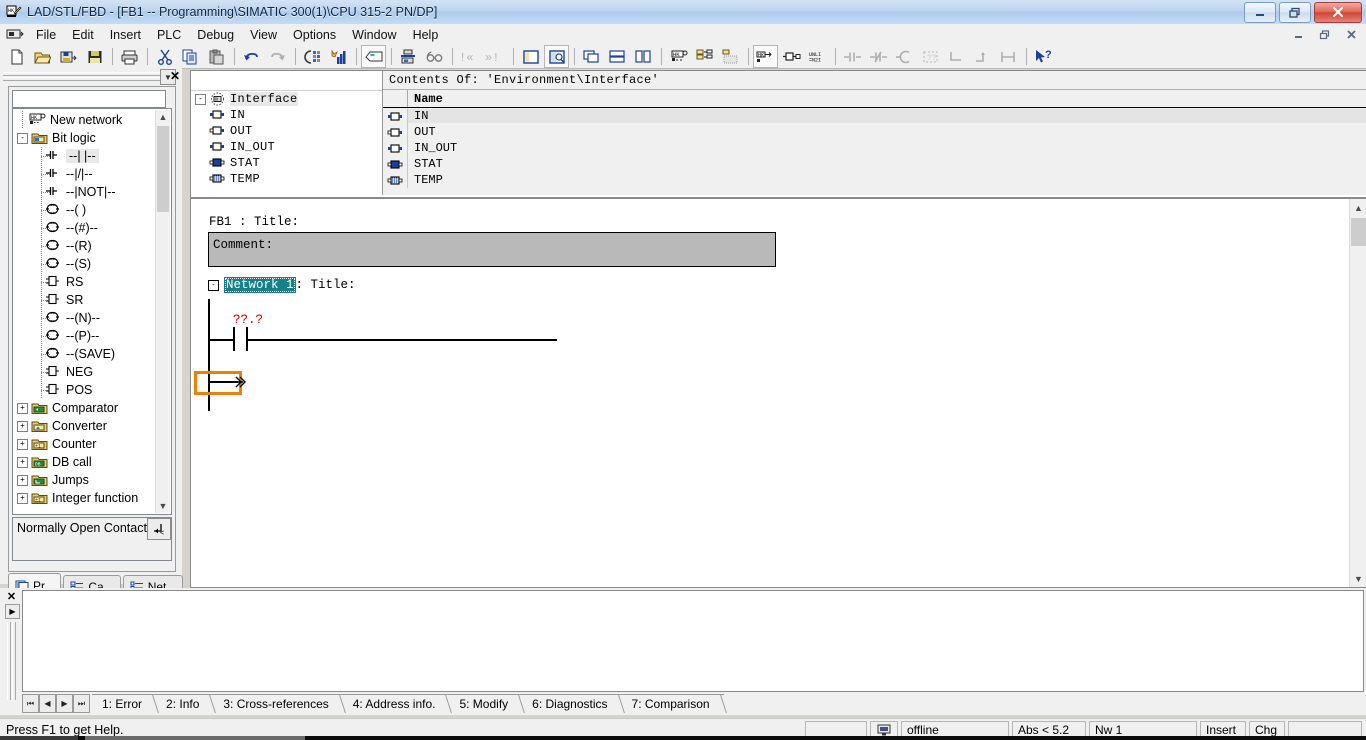 This screenshot has height=740, width=1366. I want to click on menu-debug: Debug, so click(215, 35).